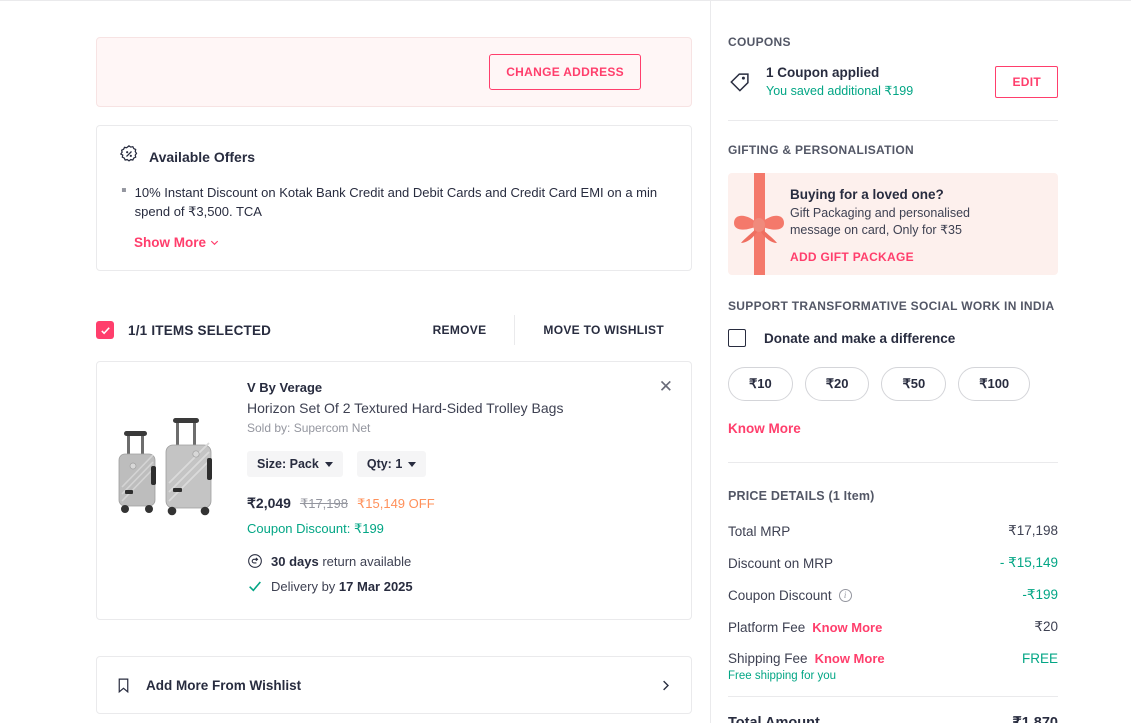 This screenshot has width=1131, height=723. Describe the element at coordinates (893, 658) in the screenshot. I see `price-row-shipping-fee: Shipping Fee Know More FREE` at that location.